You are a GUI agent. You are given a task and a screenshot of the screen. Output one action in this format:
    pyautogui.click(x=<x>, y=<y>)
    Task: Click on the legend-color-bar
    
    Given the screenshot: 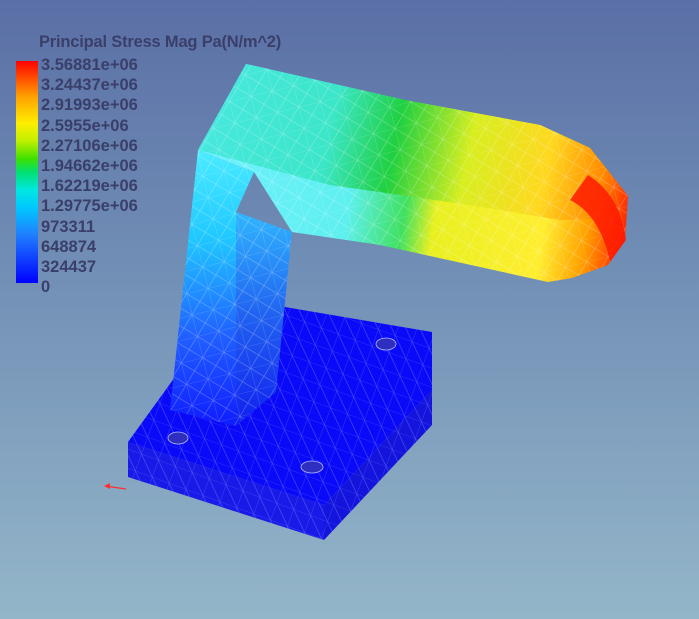 What is the action you would take?
    pyautogui.click(x=27, y=172)
    